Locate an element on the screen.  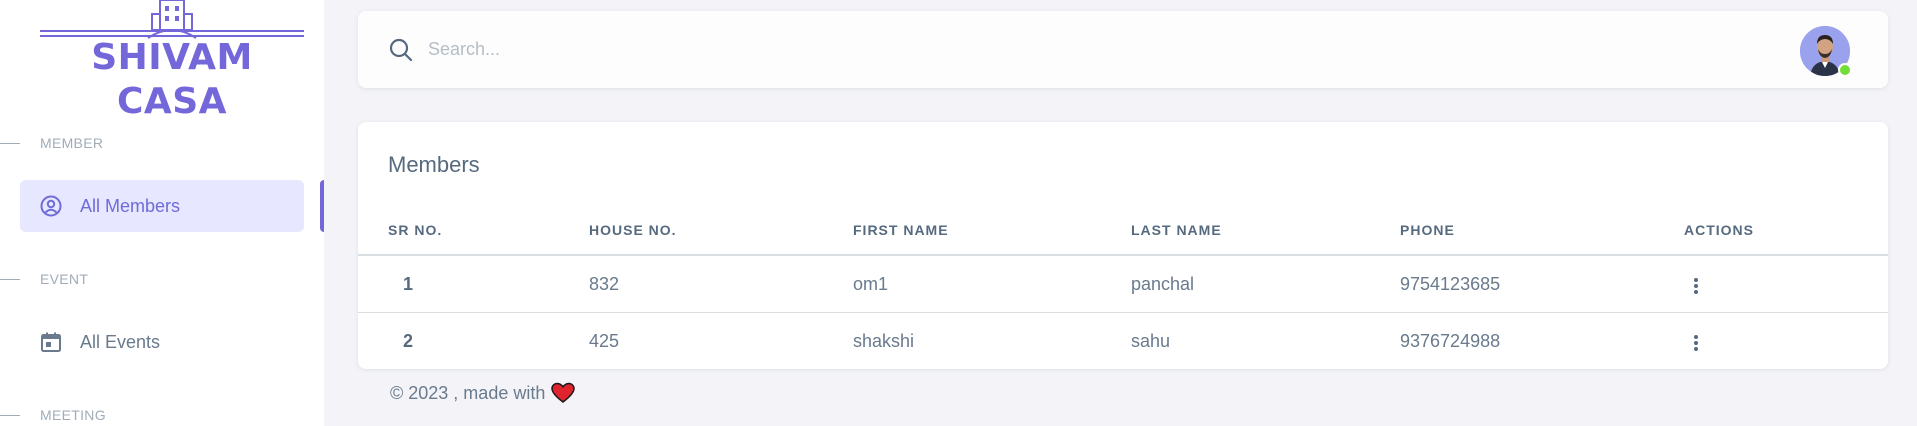
heart-icon is located at coordinates (563, 393).